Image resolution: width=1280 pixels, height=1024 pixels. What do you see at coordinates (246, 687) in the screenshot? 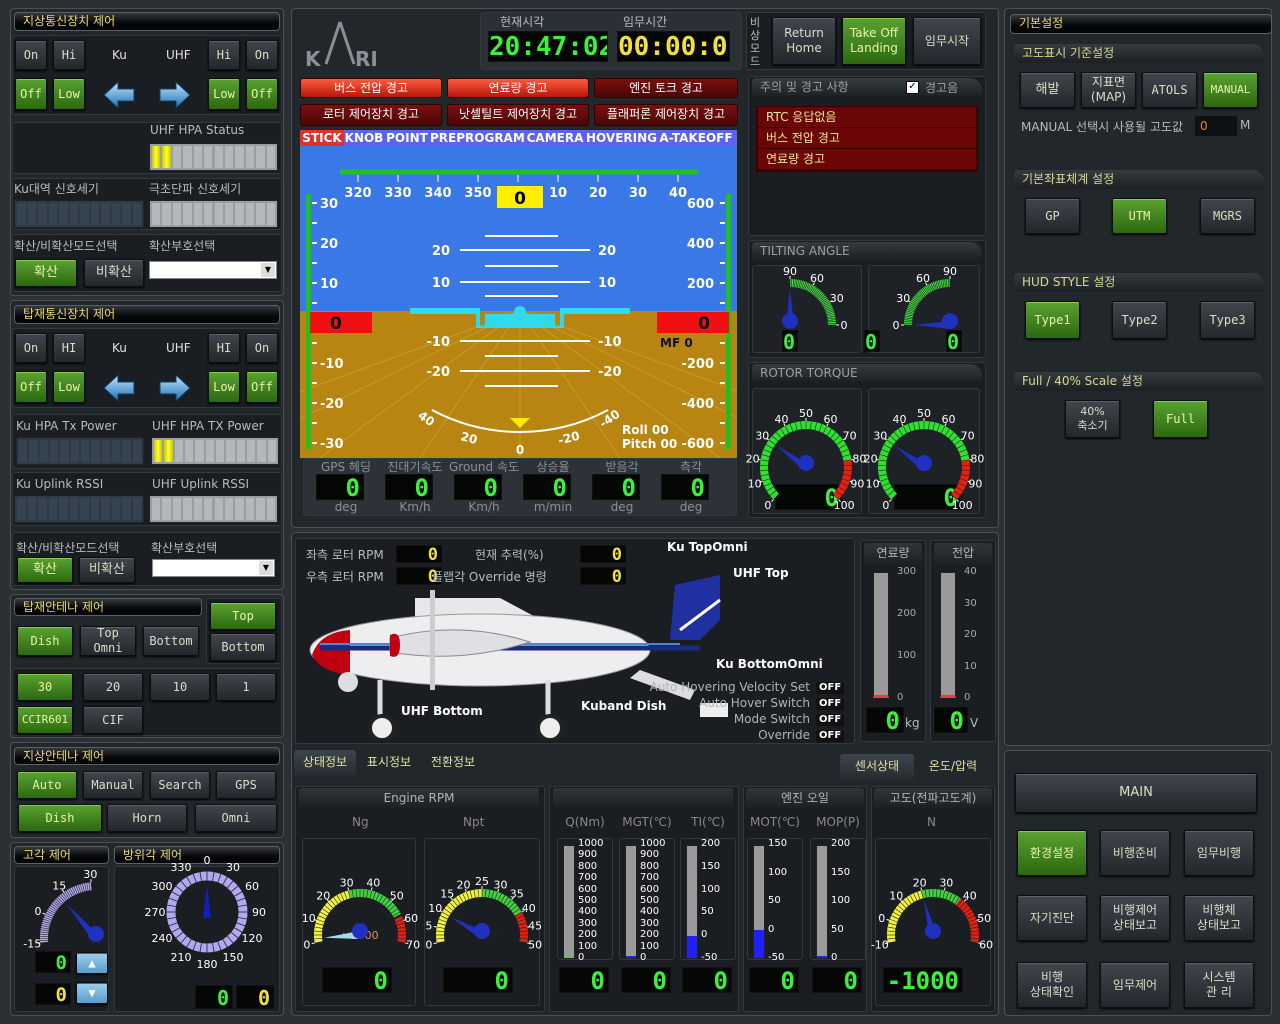
I see `fps-1-button: 1` at bounding box center [246, 687].